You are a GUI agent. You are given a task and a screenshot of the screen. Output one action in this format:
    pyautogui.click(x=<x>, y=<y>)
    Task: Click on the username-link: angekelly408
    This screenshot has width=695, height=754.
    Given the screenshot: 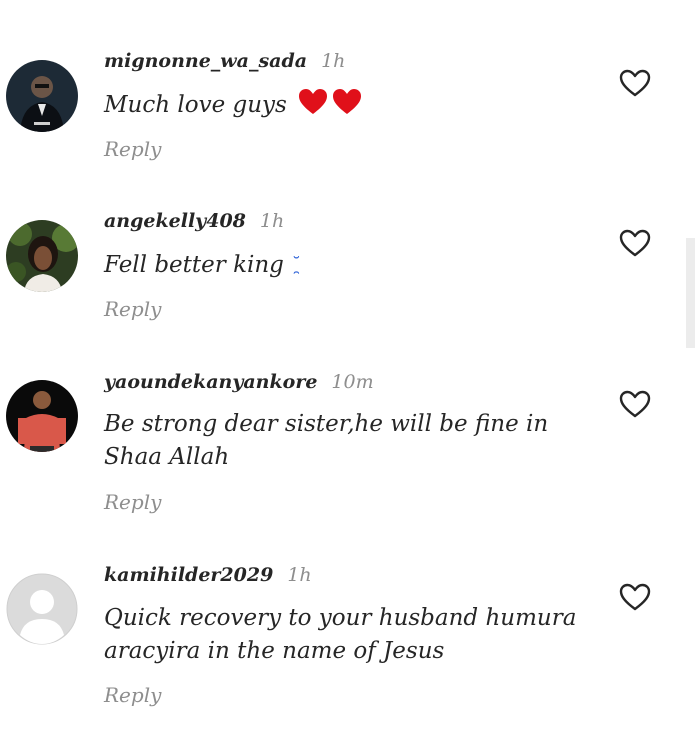 What is the action you would take?
    pyautogui.click(x=175, y=221)
    